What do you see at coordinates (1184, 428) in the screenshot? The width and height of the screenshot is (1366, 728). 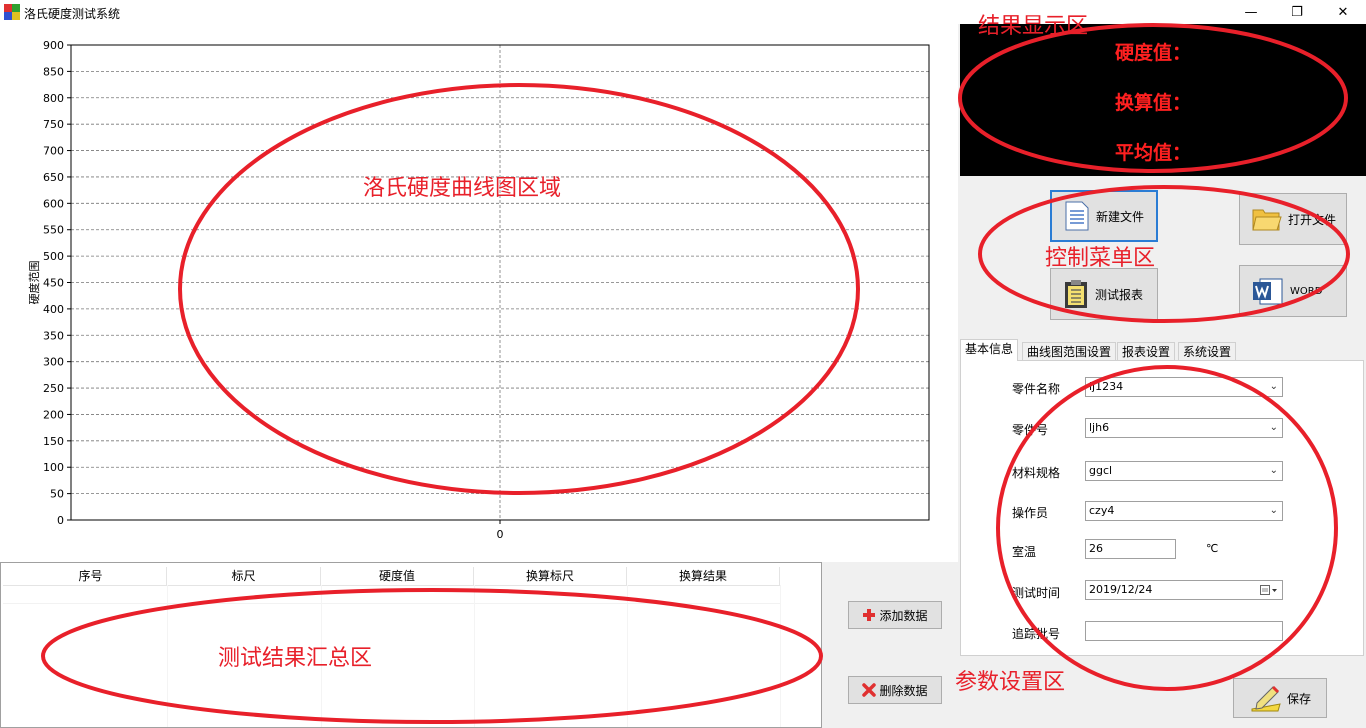 I see `part-no-select: ljh6 ⌄` at bounding box center [1184, 428].